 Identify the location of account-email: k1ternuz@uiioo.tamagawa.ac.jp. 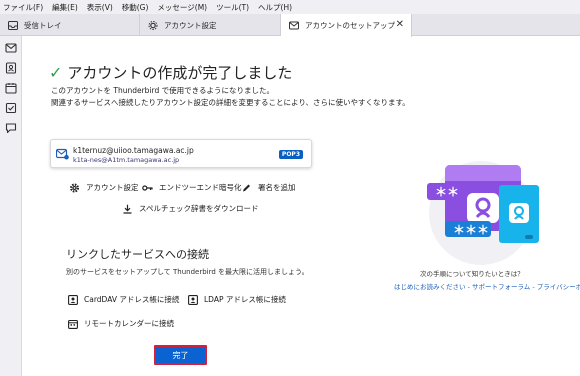
(133, 150).